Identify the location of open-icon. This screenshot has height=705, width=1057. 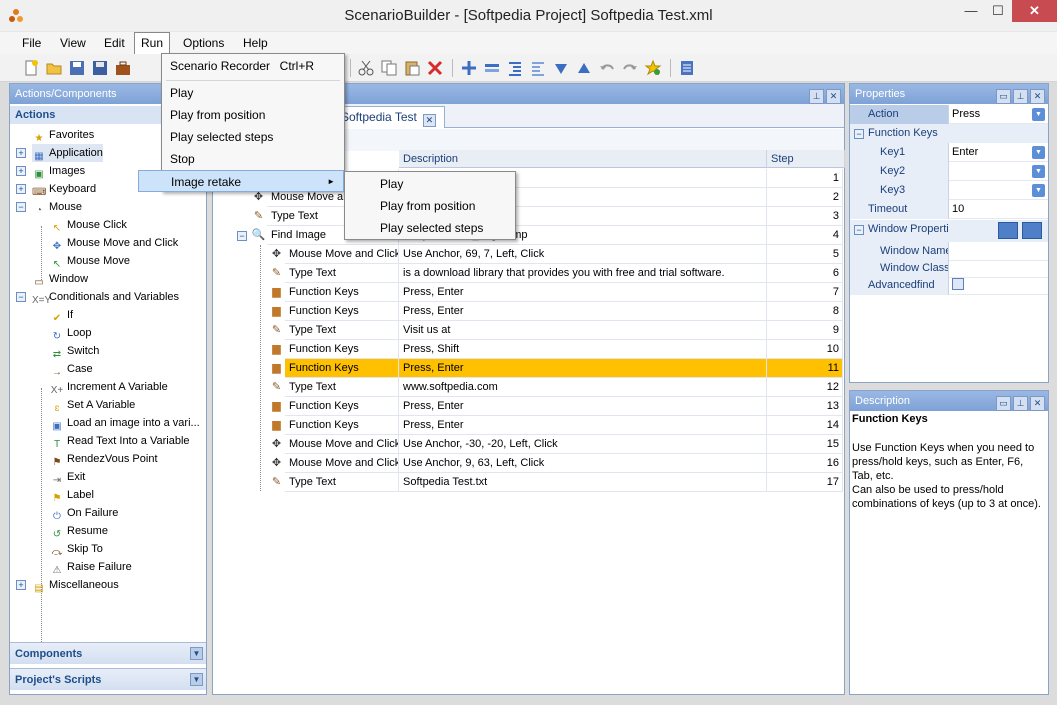
(54, 68).